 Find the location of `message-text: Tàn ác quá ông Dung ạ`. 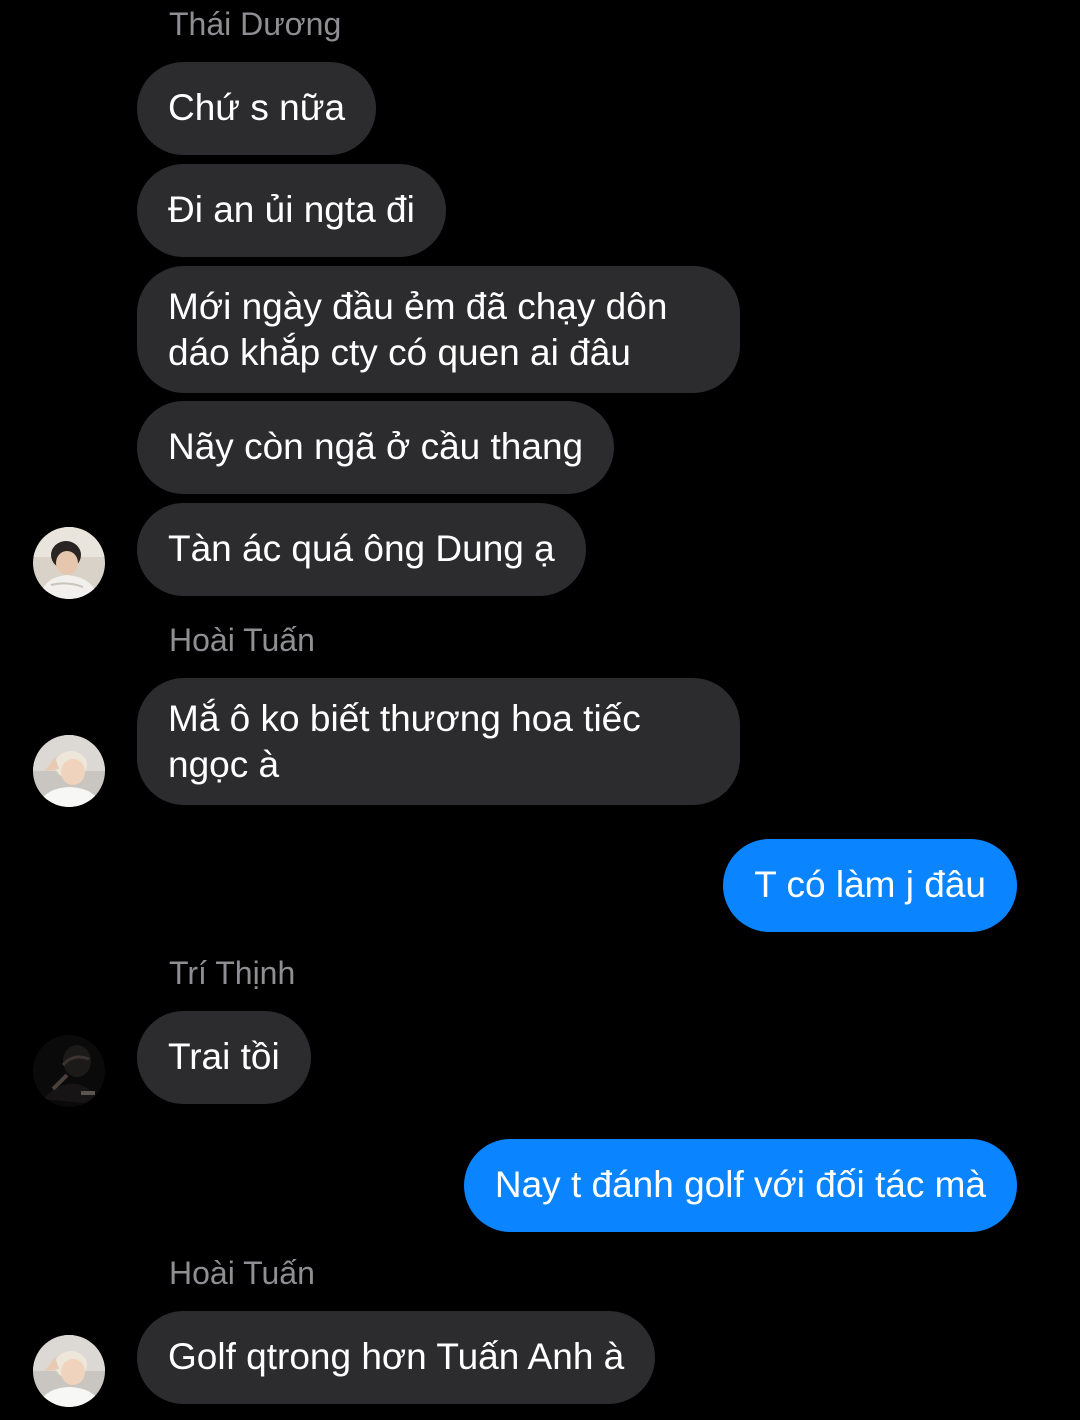

message-text: Tàn ác quá ông Dung ạ is located at coordinates (361, 548).